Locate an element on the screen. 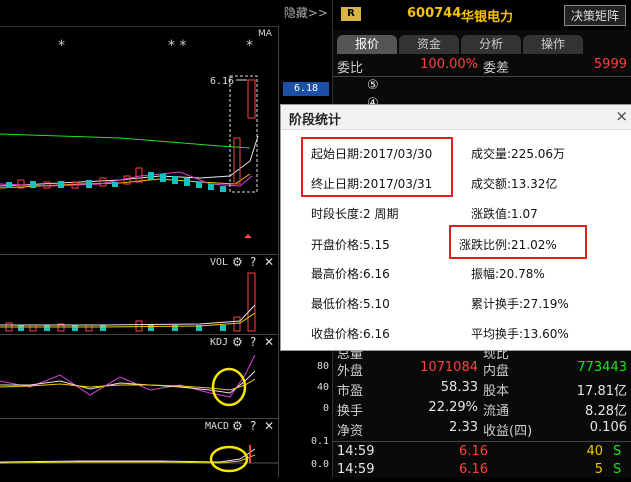 This screenshot has width=631, height=482. pe-capital-row: 市盈 58.33 股本 17.81亿 is located at coordinates (482, 390).